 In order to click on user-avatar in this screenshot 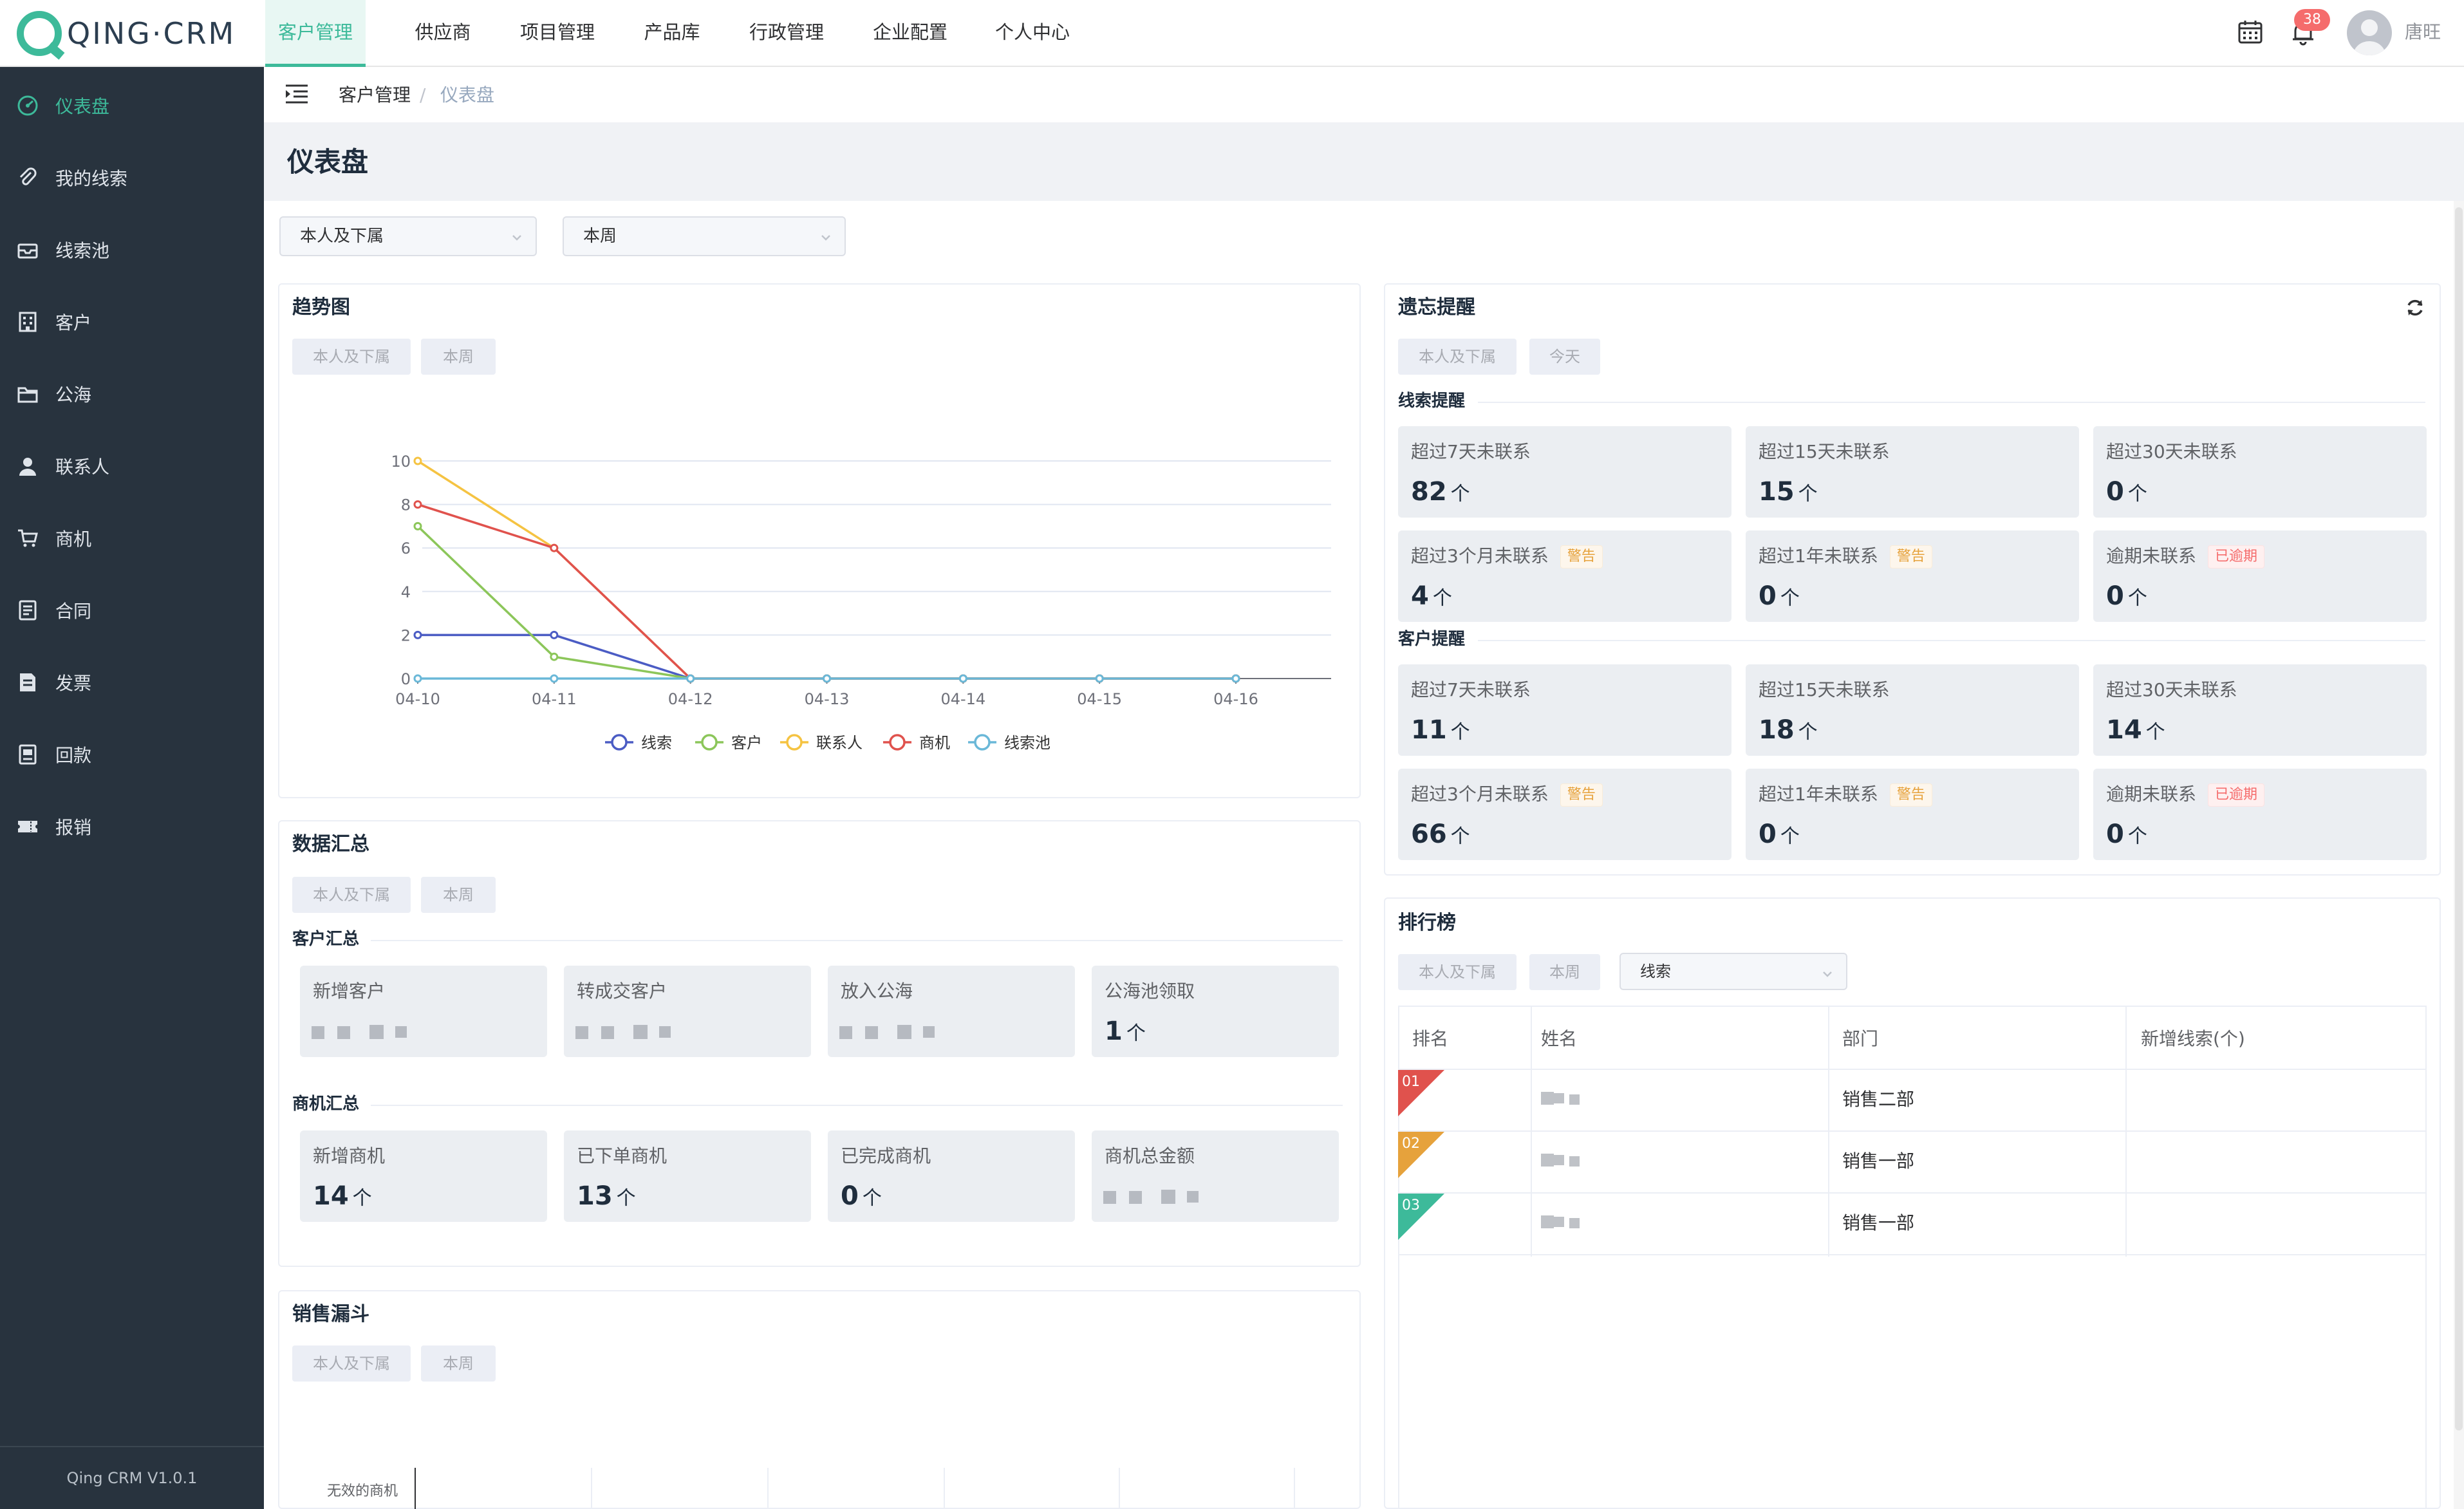, I will do `click(2369, 32)`.